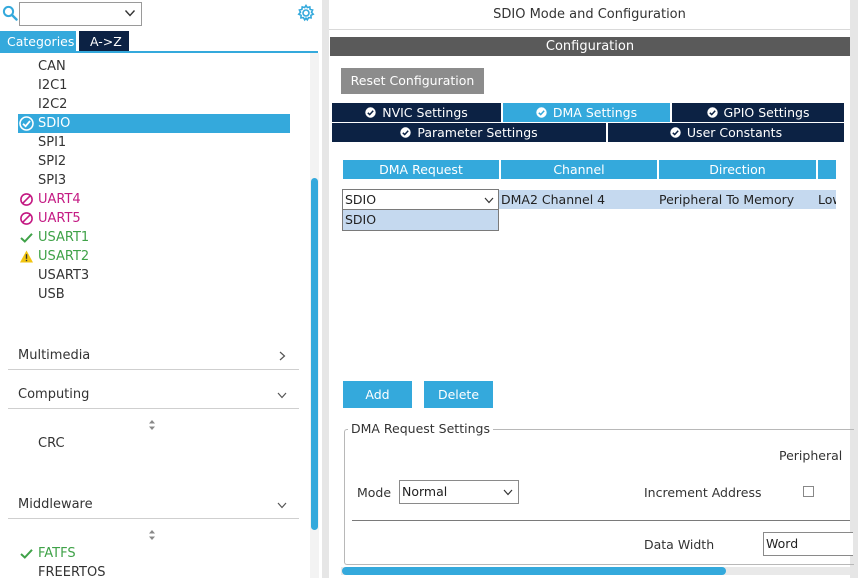 The height and width of the screenshot is (578, 858). Describe the element at coordinates (154, 256) in the screenshot. I see `list-item-usart2: USART2` at that location.